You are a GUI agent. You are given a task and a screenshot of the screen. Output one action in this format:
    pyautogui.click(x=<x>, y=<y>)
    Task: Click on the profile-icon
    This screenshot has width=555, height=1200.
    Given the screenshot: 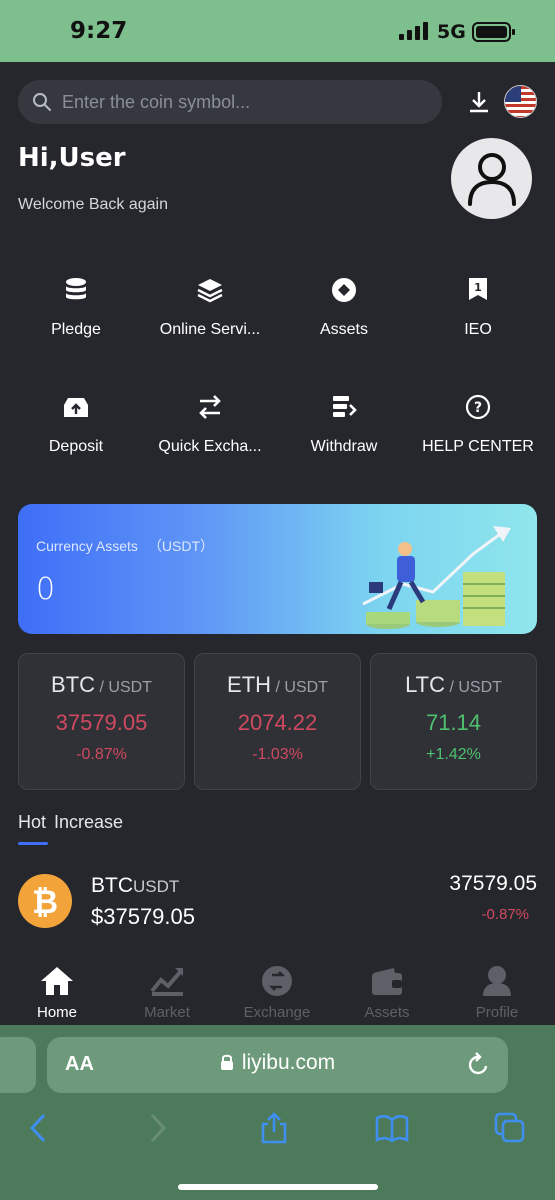 What is the action you would take?
    pyautogui.click(x=497, y=981)
    